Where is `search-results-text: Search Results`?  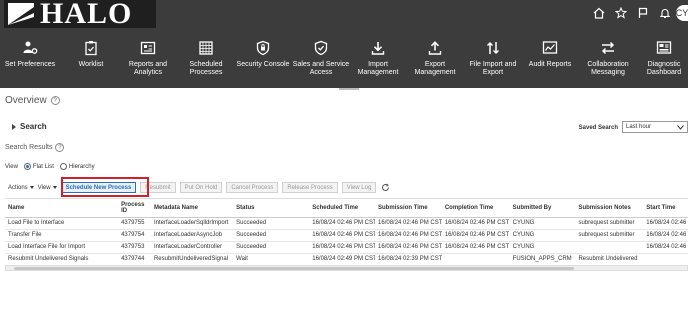
search-results-text: Search Results is located at coordinates (29, 147).